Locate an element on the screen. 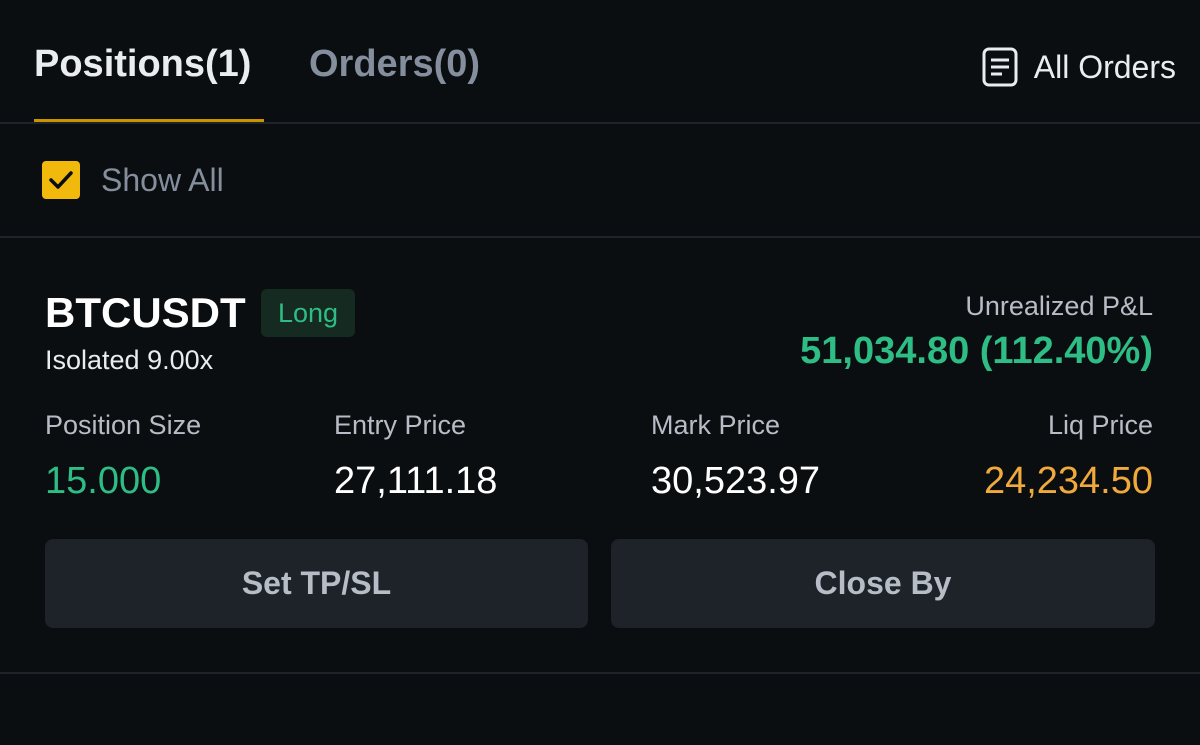 The image size is (1200, 745). position-size-label: Position Size is located at coordinates (123, 425).